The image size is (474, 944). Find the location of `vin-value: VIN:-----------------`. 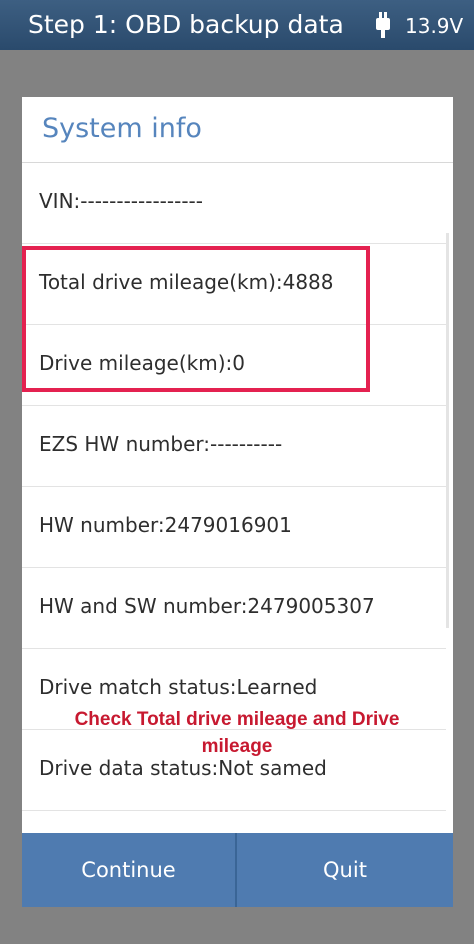

vin-value: VIN:----------------- is located at coordinates (121, 201).